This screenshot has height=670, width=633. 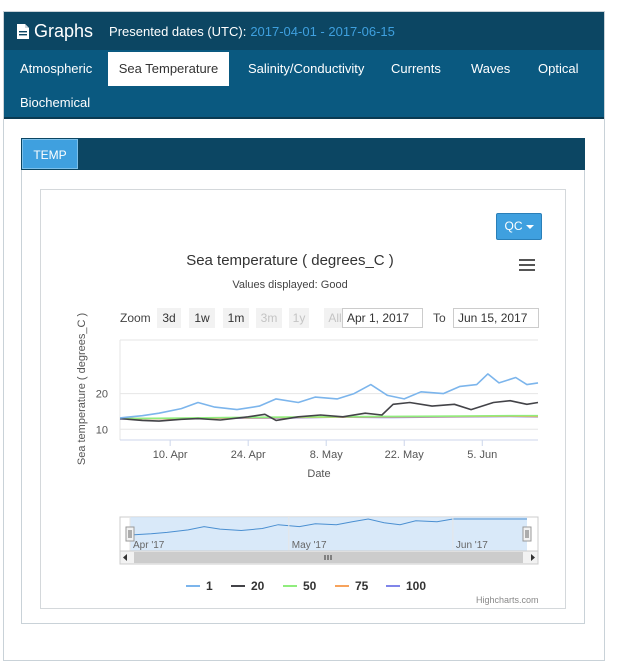 What do you see at coordinates (351, 586) in the screenshot?
I see `legend-item-75: 75` at bounding box center [351, 586].